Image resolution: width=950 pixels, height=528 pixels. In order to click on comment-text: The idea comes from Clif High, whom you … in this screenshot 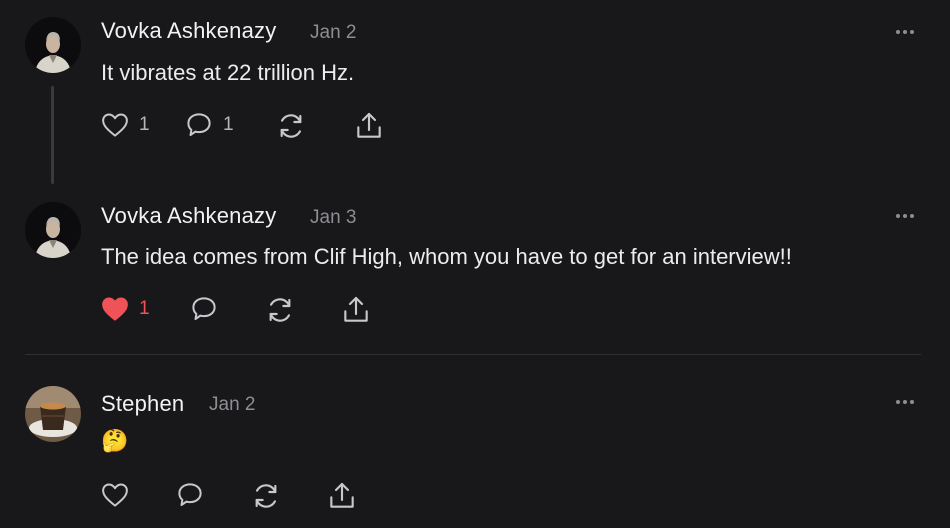, I will do `click(446, 256)`.